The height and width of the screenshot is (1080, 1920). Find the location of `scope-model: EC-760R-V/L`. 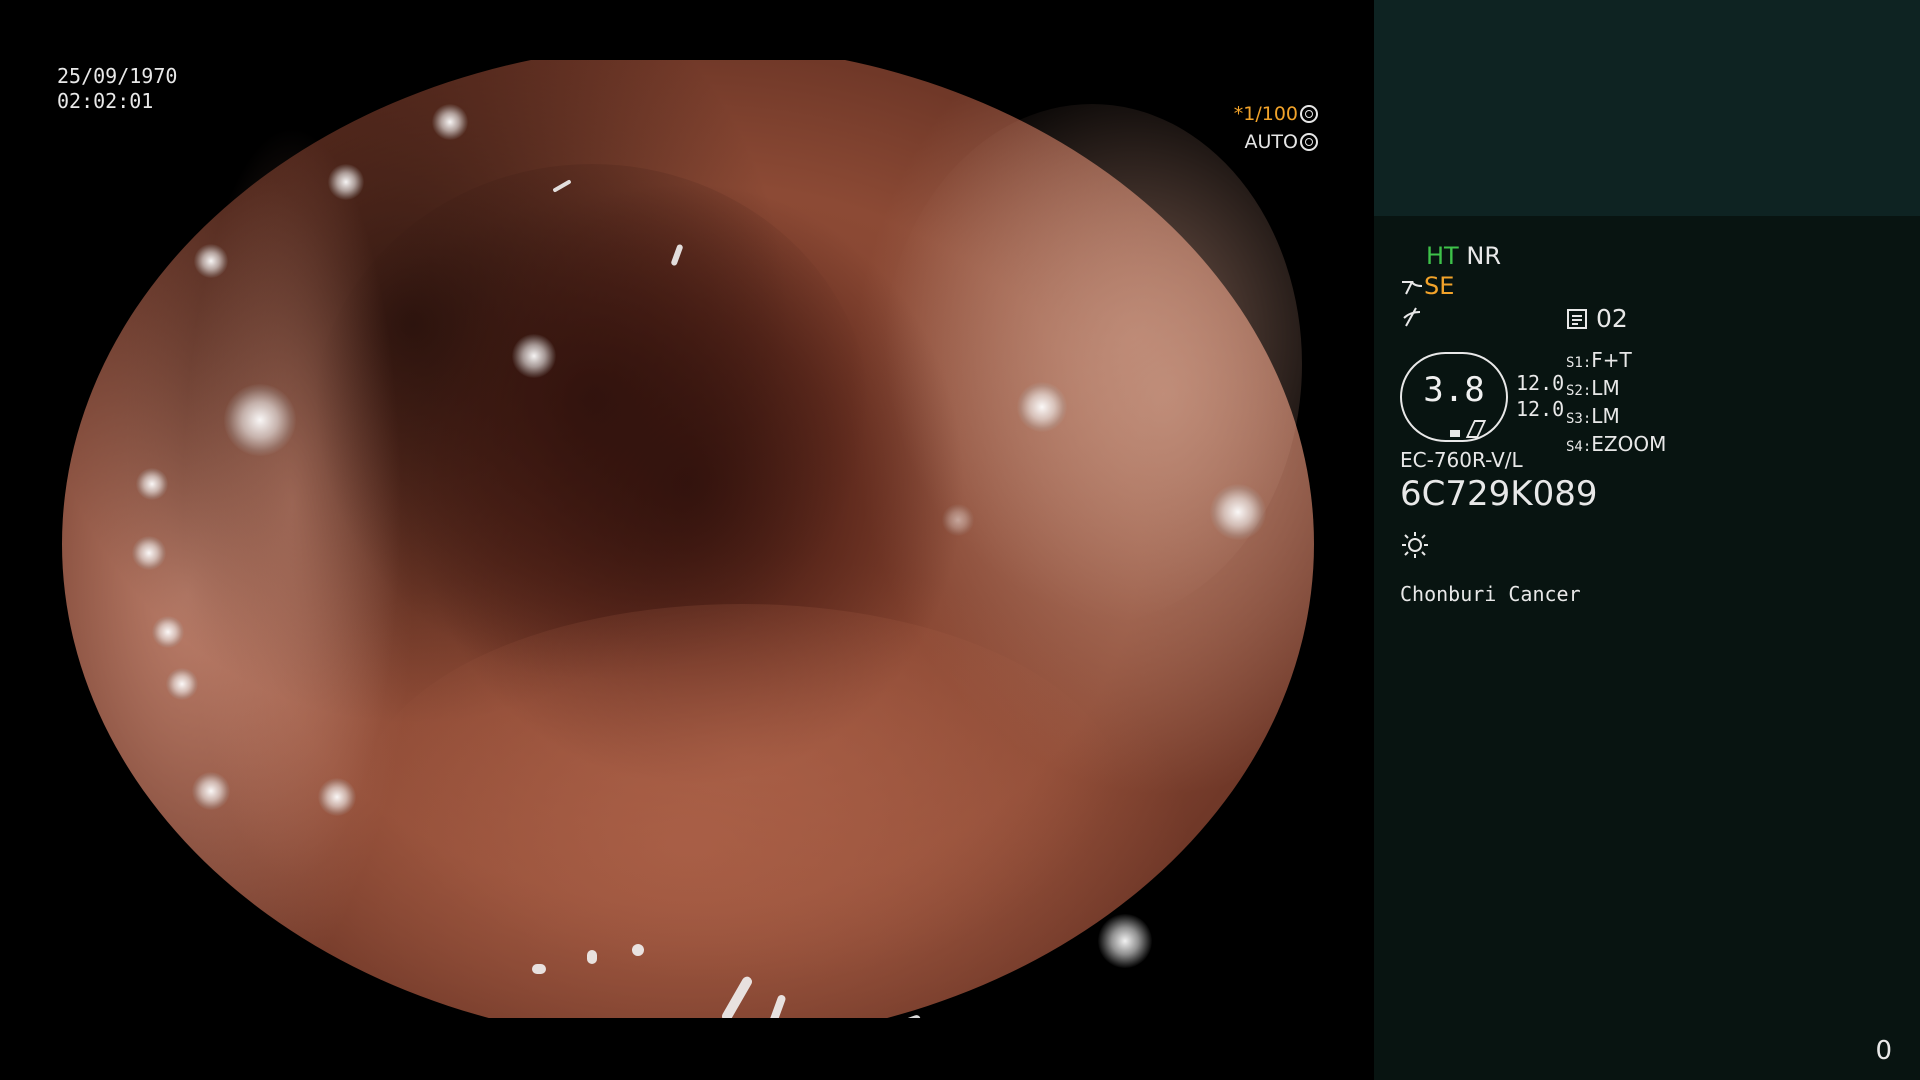

scope-model: EC-760R-V/L is located at coordinates (1461, 460).